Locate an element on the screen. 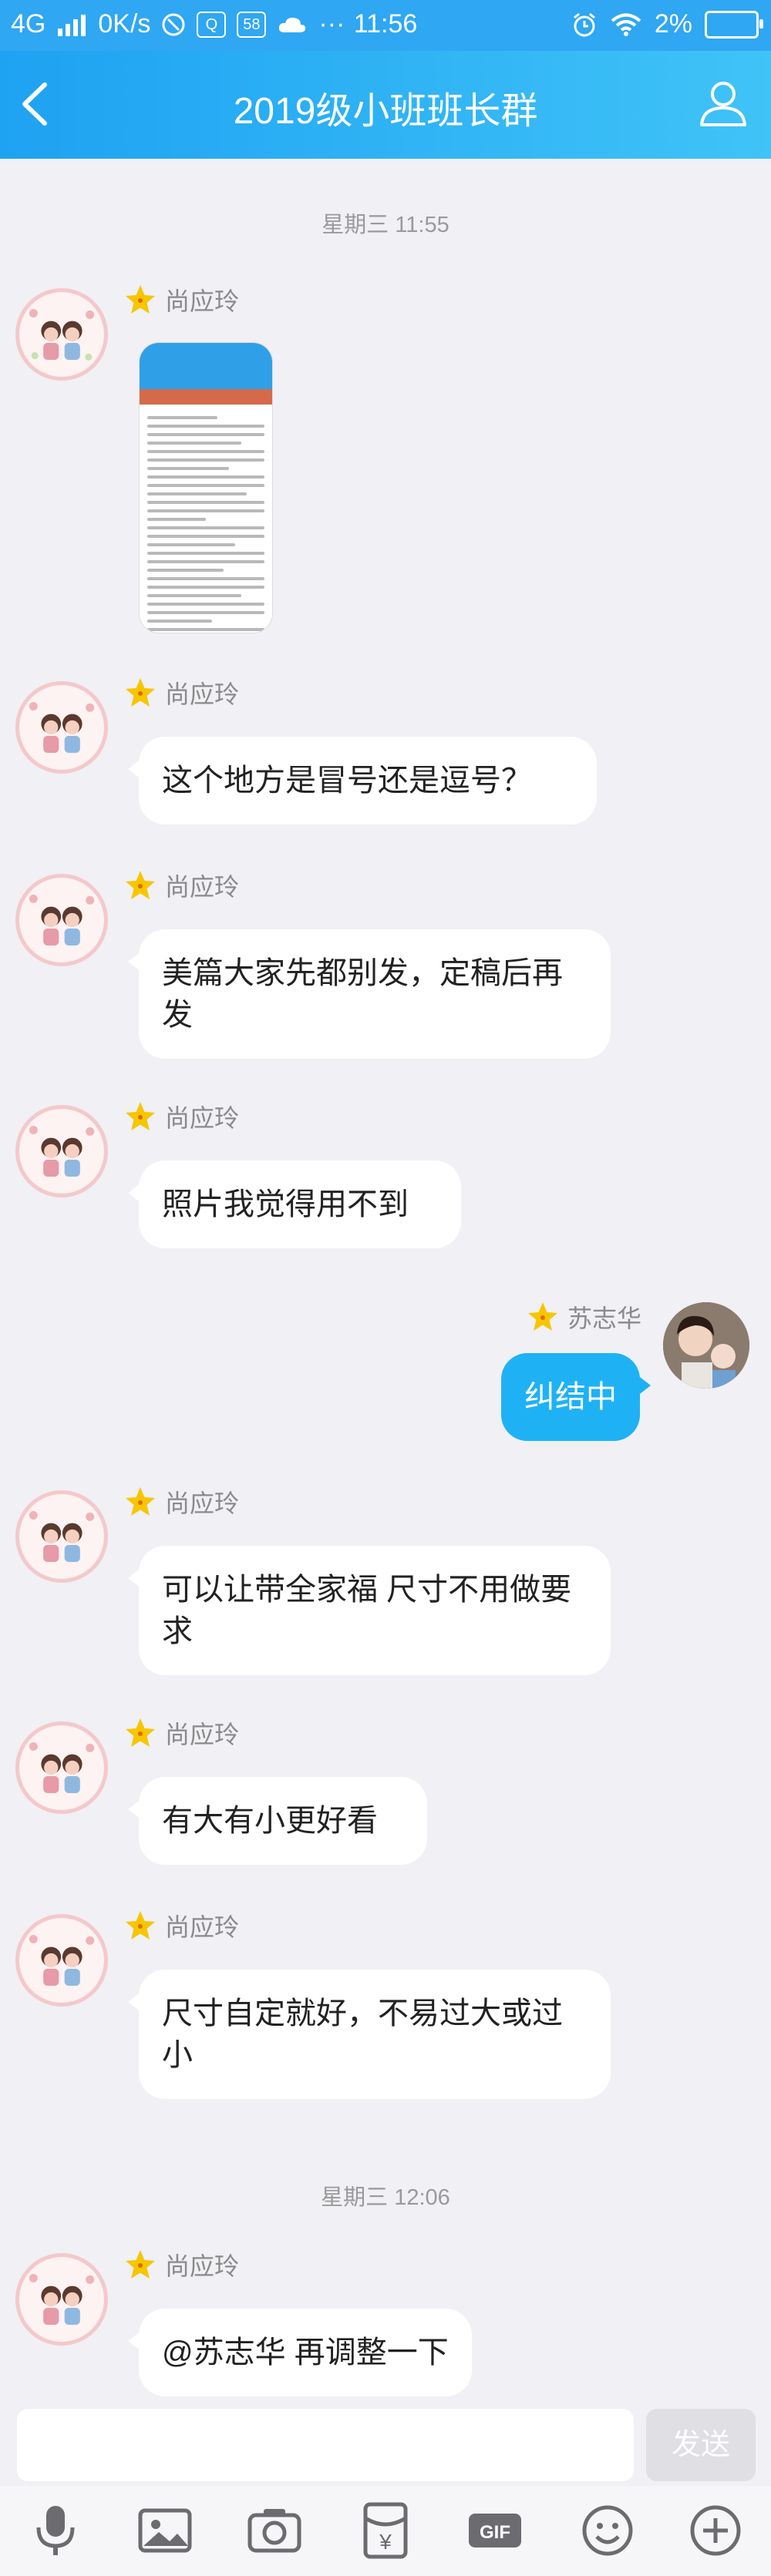  message-bubble: 尺寸自定就好，不易过大或过小 is located at coordinates (369, 2034).